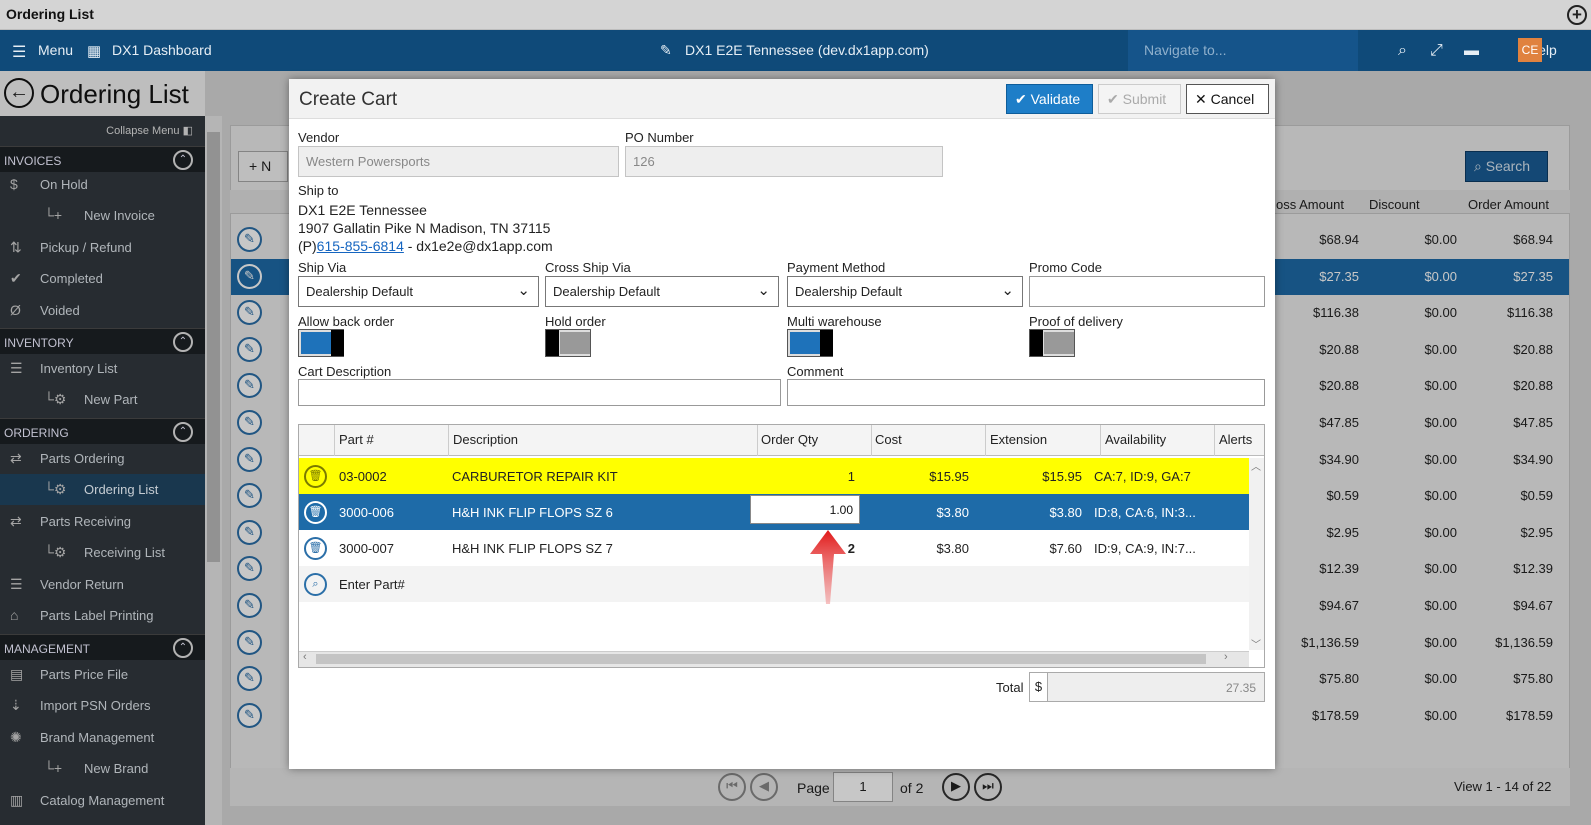 This screenshot has width=1591, height=825. What do you see at coordinates (305, 657) in the screenshot?
I see `scroll-left-icon: ‹` at bounding box center [305, 657].